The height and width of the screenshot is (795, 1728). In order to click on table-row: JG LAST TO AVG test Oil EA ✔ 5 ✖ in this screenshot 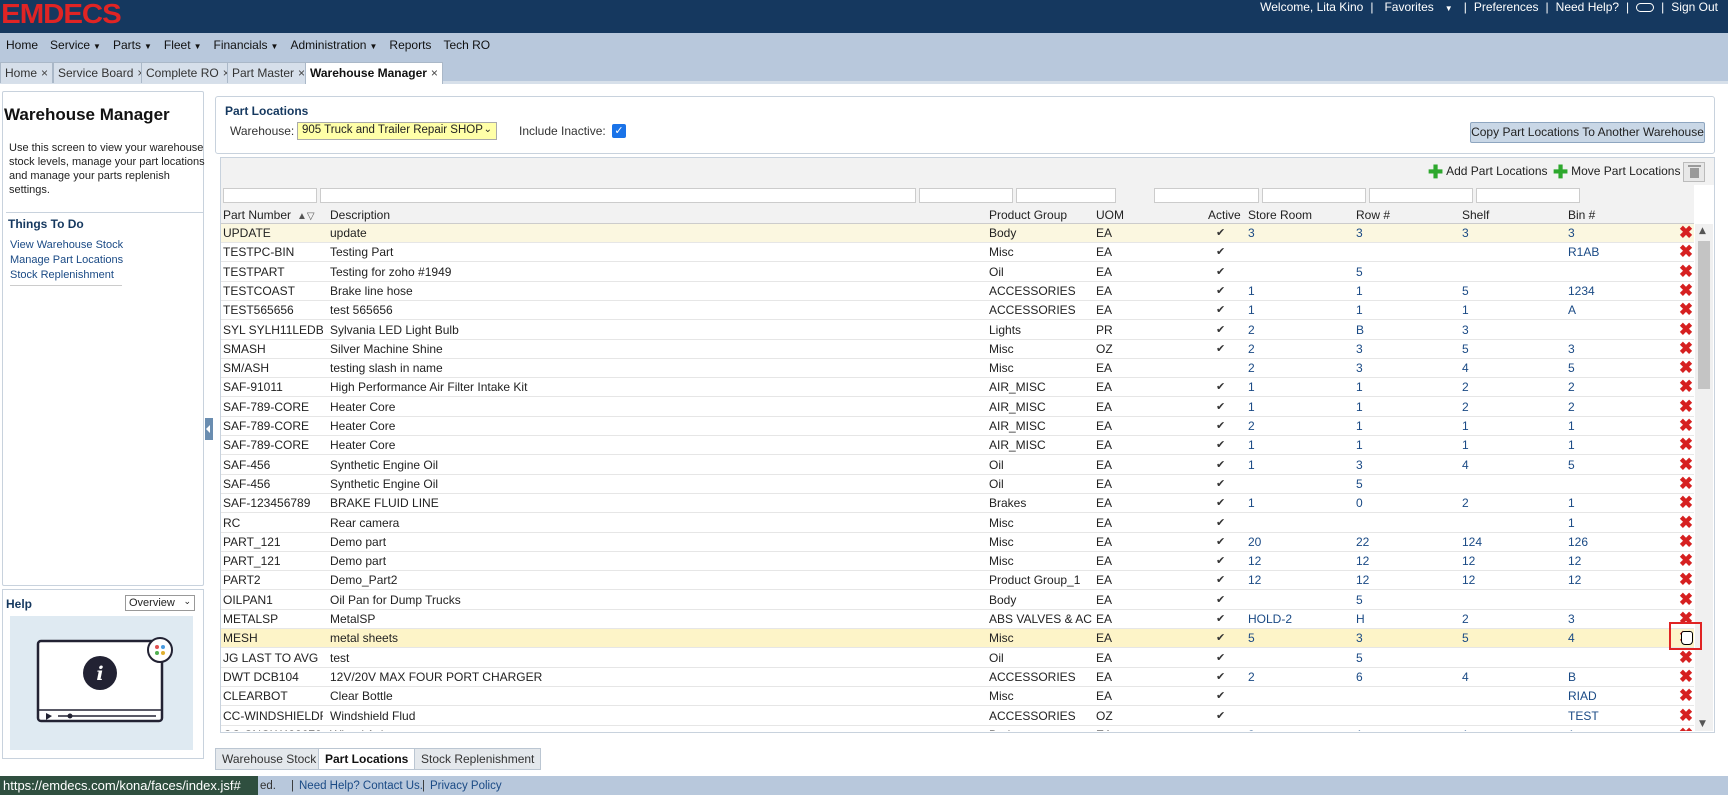, I will do `click(957, 658)`.